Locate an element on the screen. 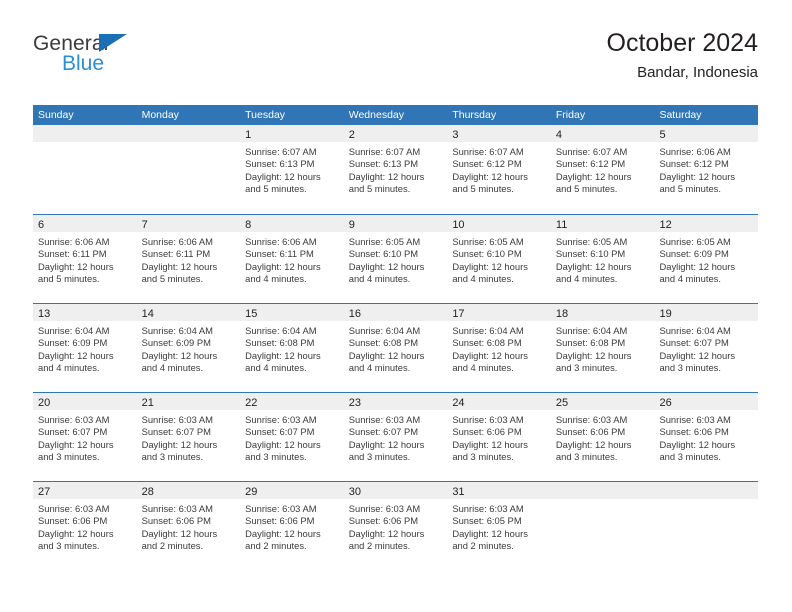  day-number-band: 18 is located at coordinates (602, 312).